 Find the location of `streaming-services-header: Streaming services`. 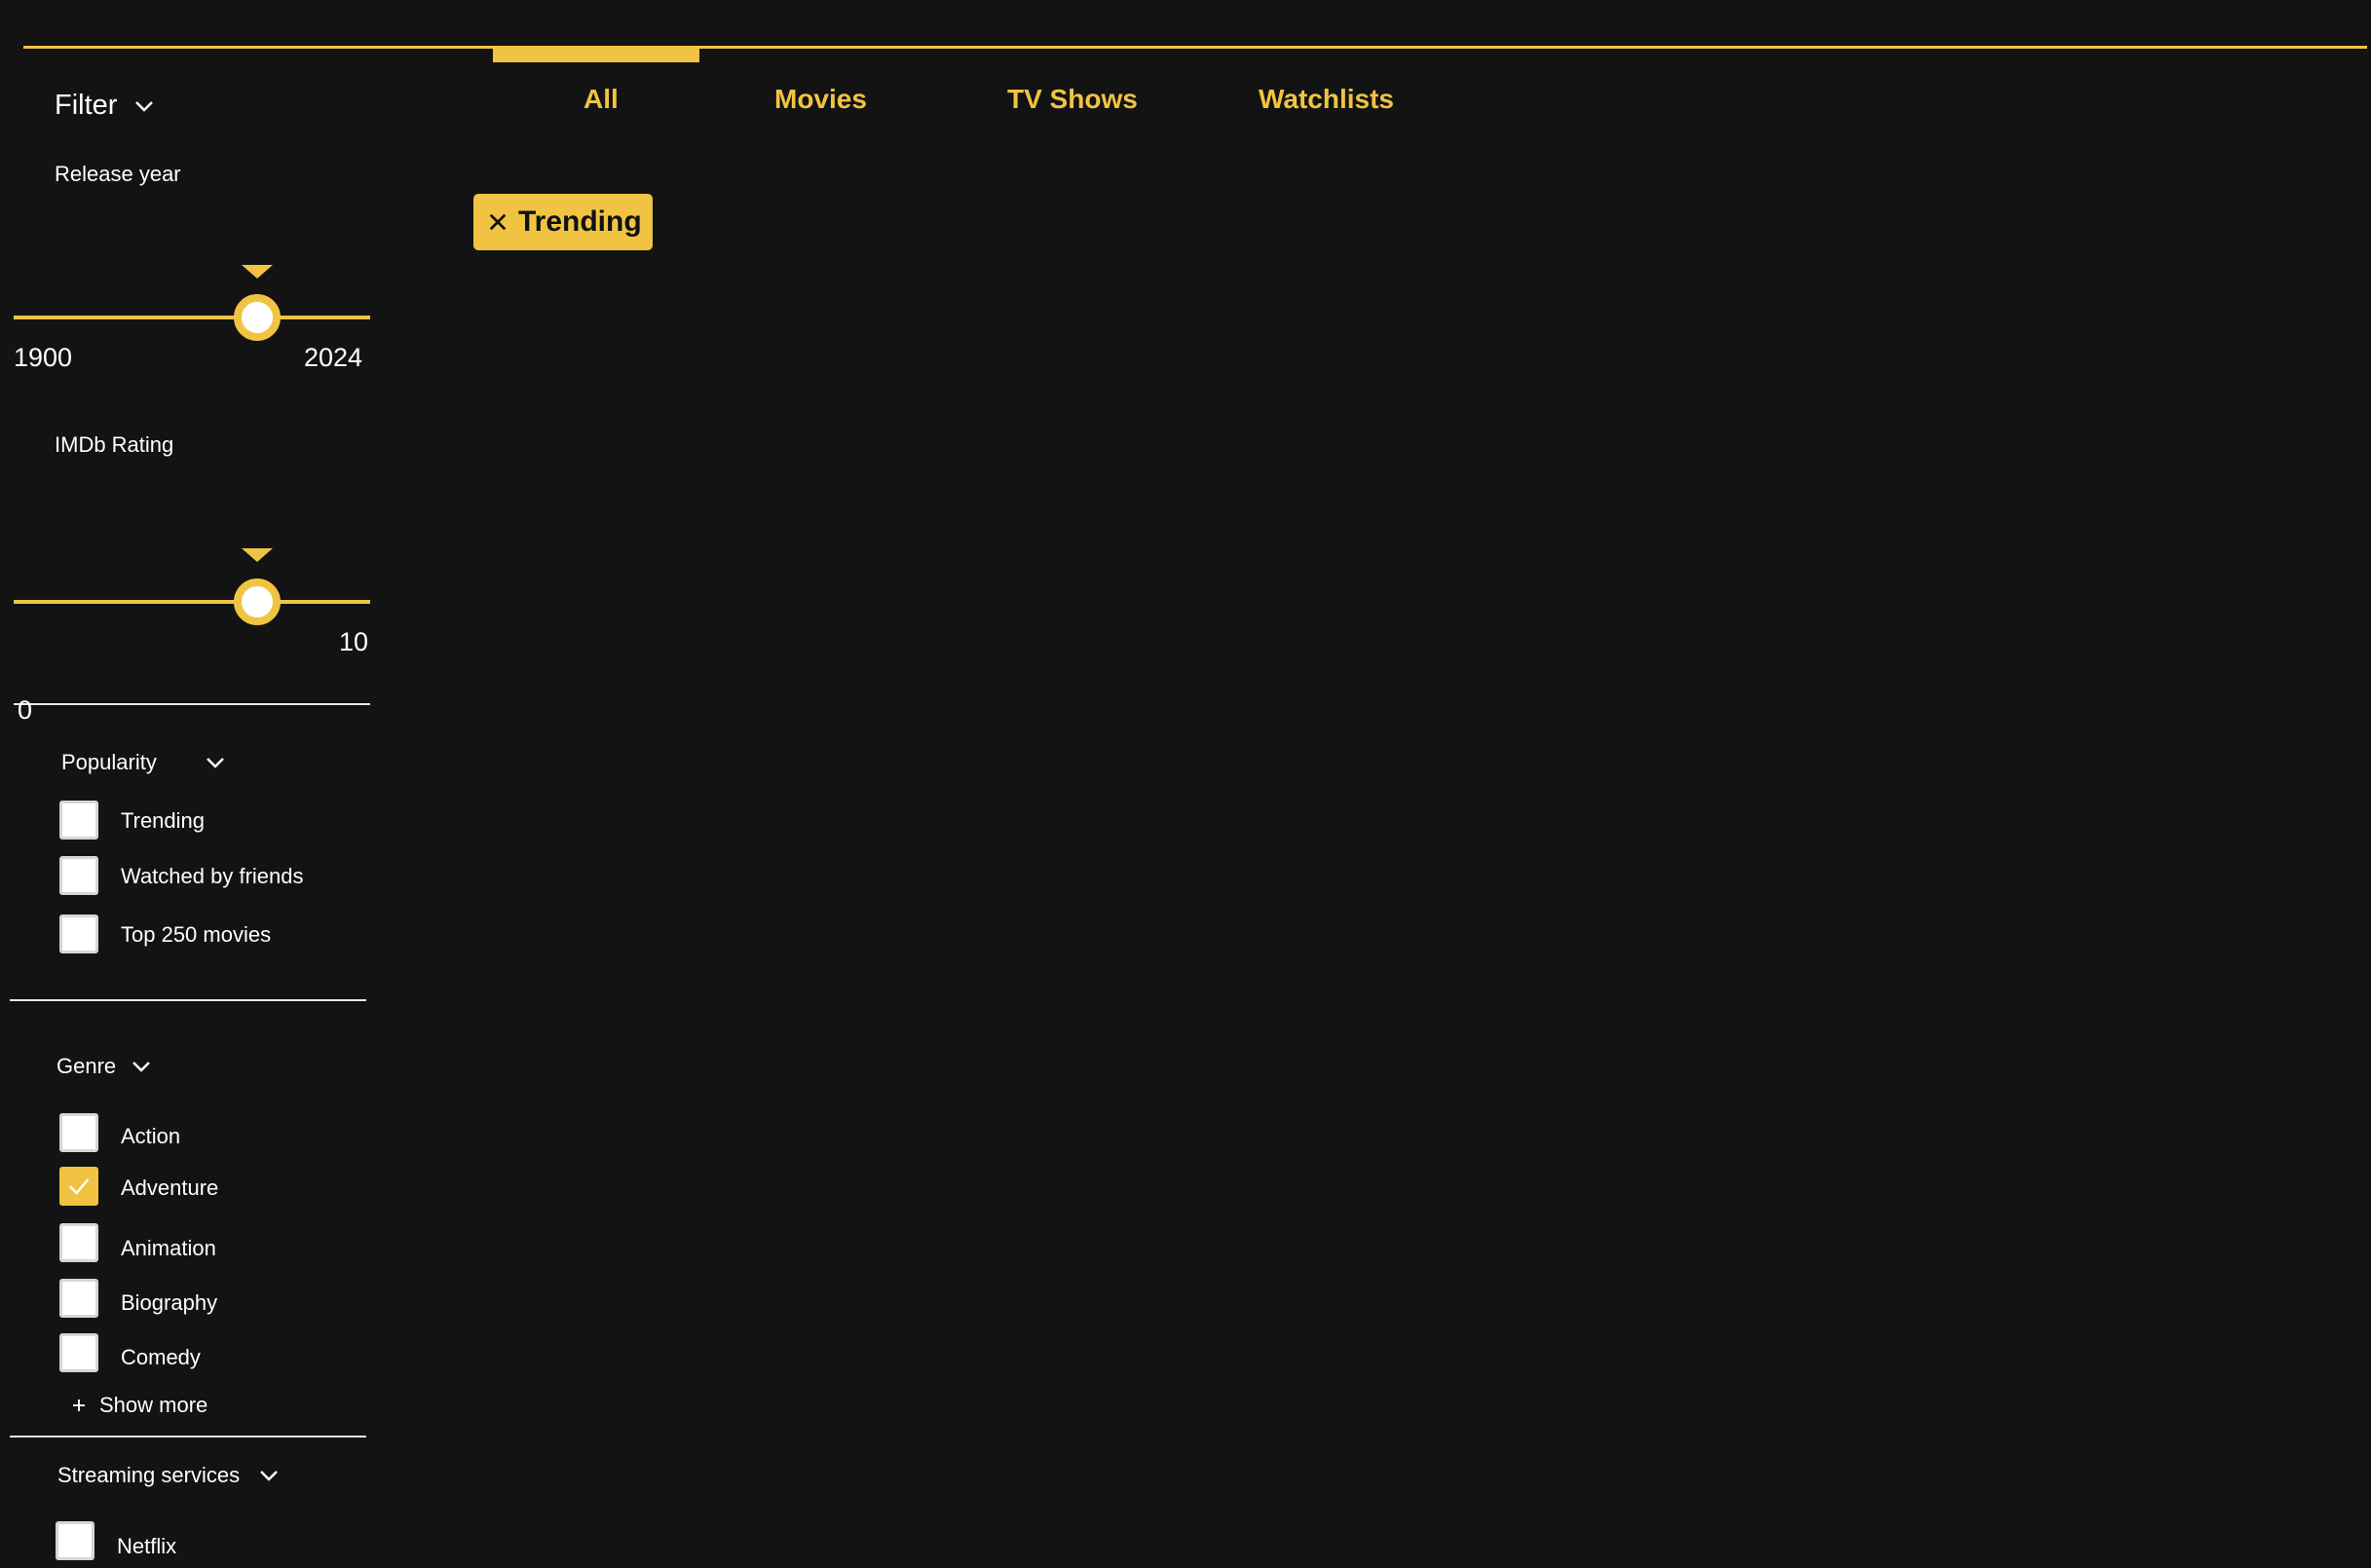

streaming-services-header: Streaming services is located at coordinates (169, 1475).